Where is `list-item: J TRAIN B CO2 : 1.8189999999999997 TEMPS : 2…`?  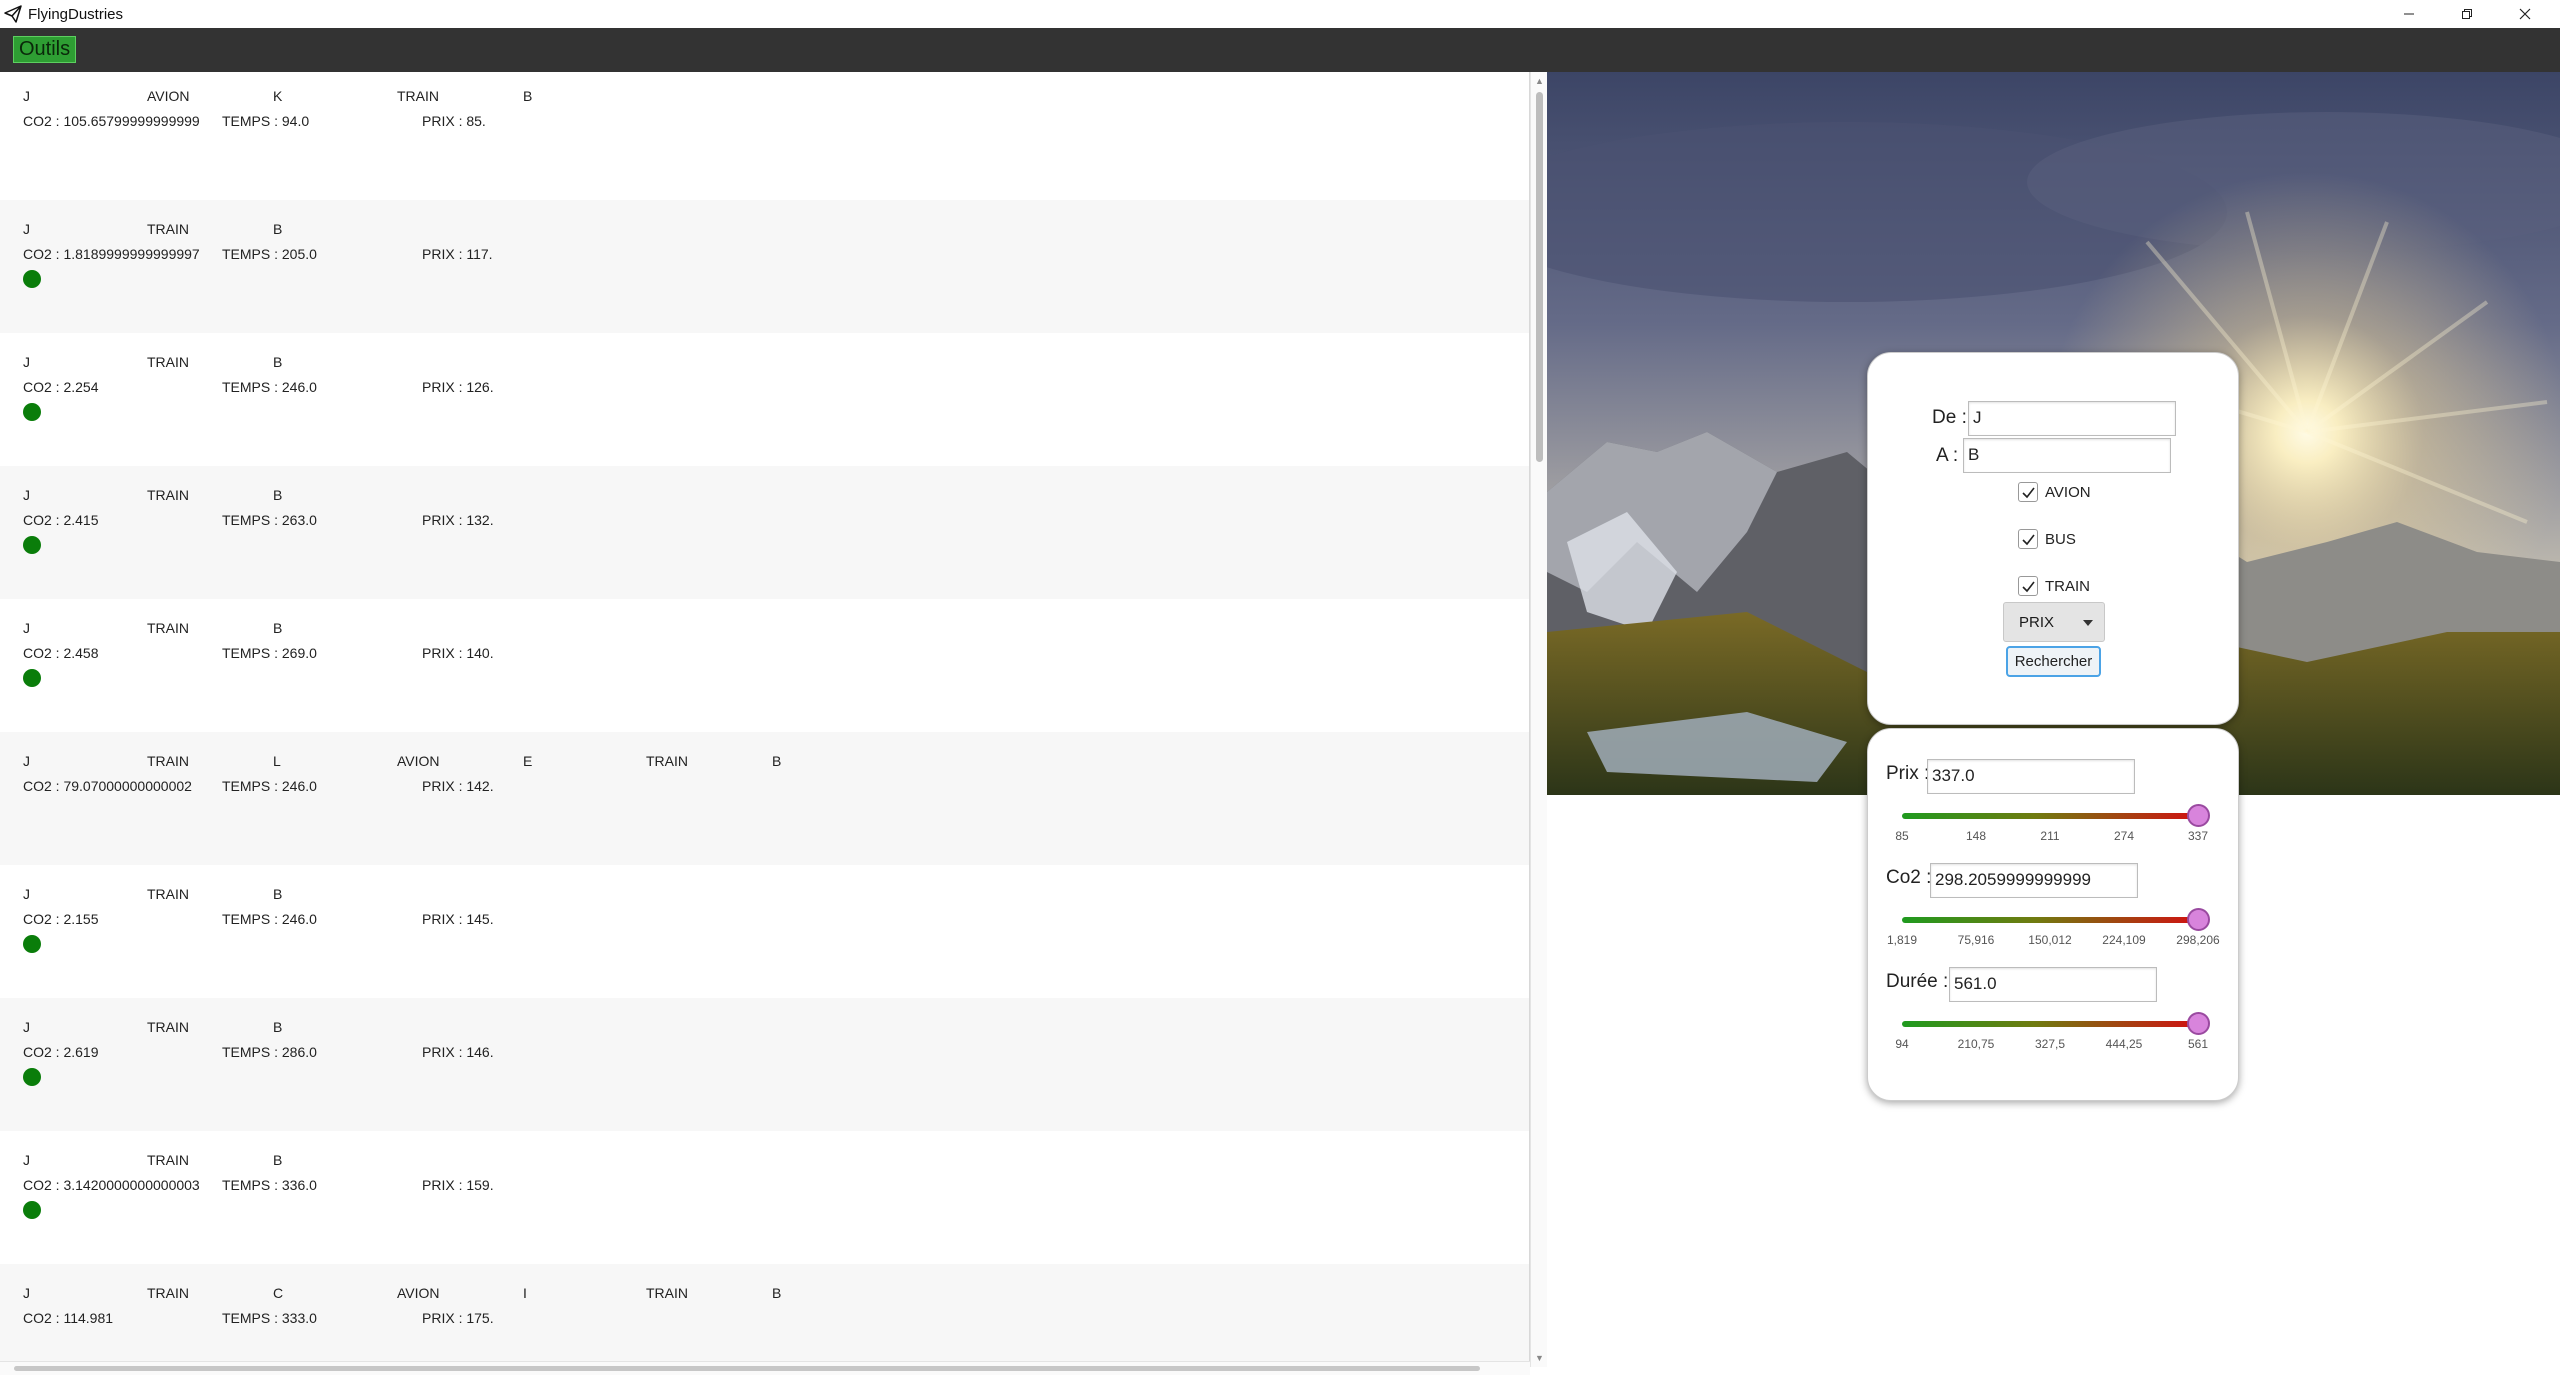 list-item: J TRAIN B CO2 : 1.8189999999999997 TEMPS : 2… is located at coordinates (764, 266).